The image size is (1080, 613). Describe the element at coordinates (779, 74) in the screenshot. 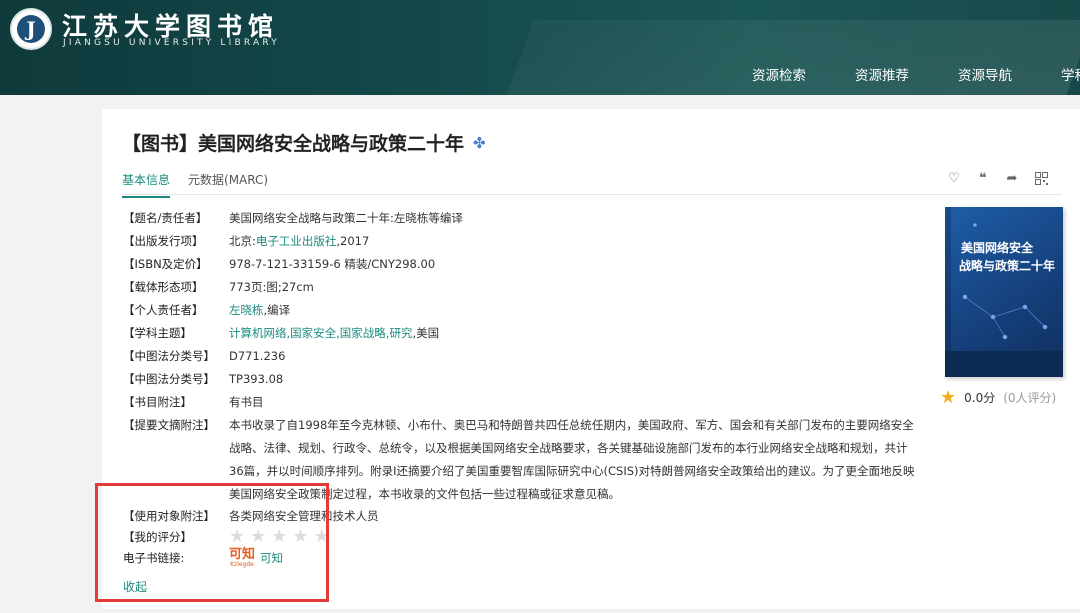

I see `nav-resource-search: 资源检索` at that location.